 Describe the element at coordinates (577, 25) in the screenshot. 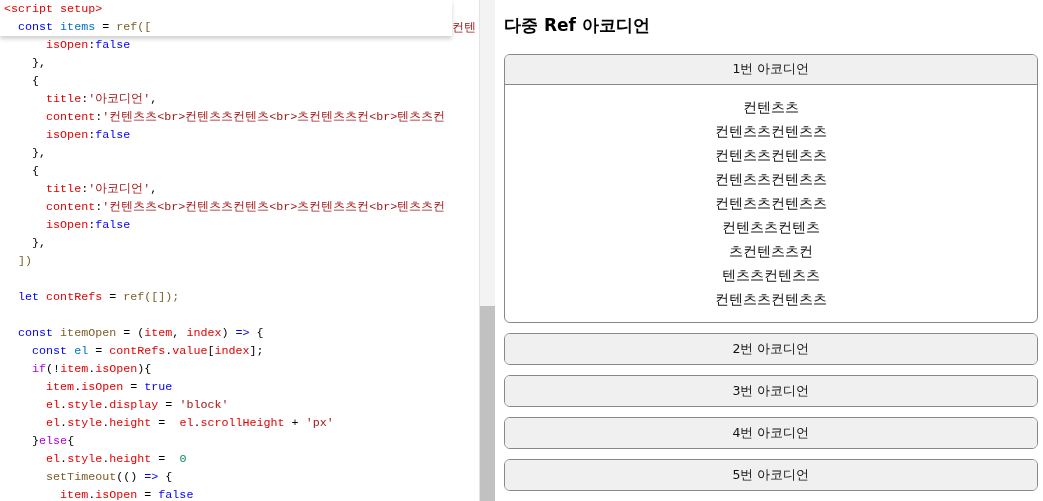

I see `page-title: 다중 Ref 아코디언` at that location.